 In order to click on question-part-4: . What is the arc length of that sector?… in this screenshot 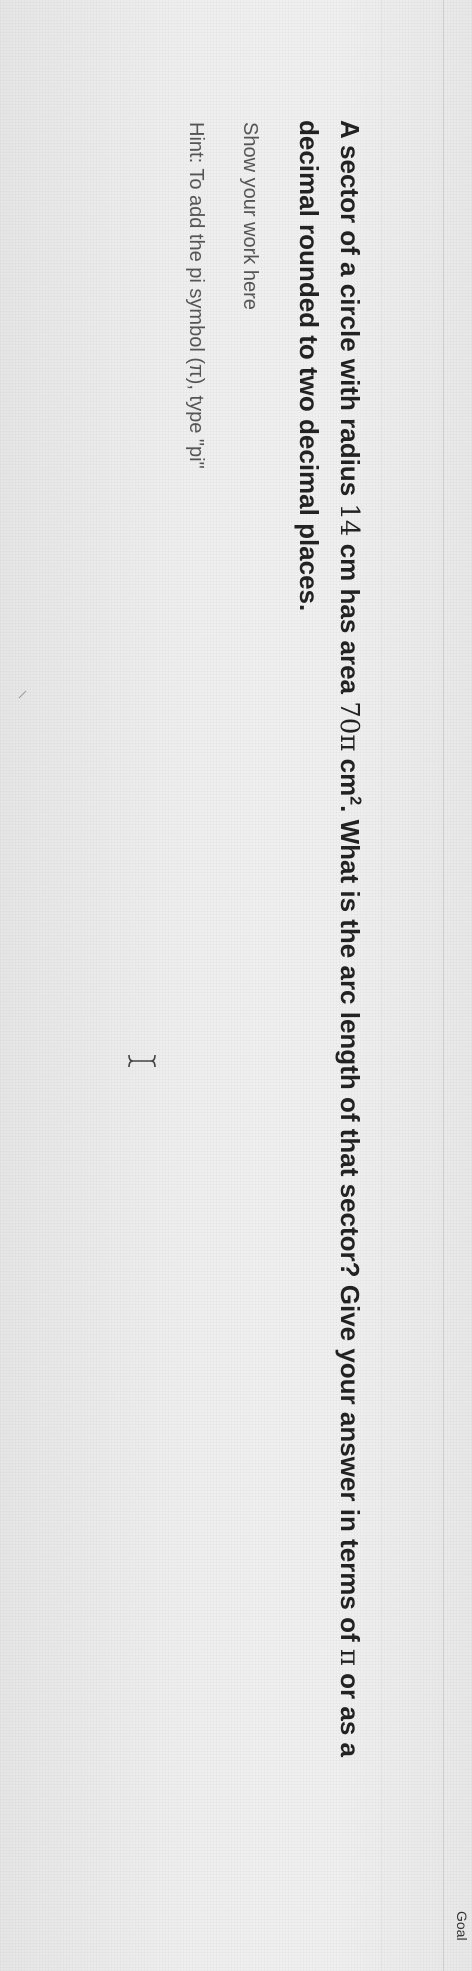, I will do `click(350, 1227)`.